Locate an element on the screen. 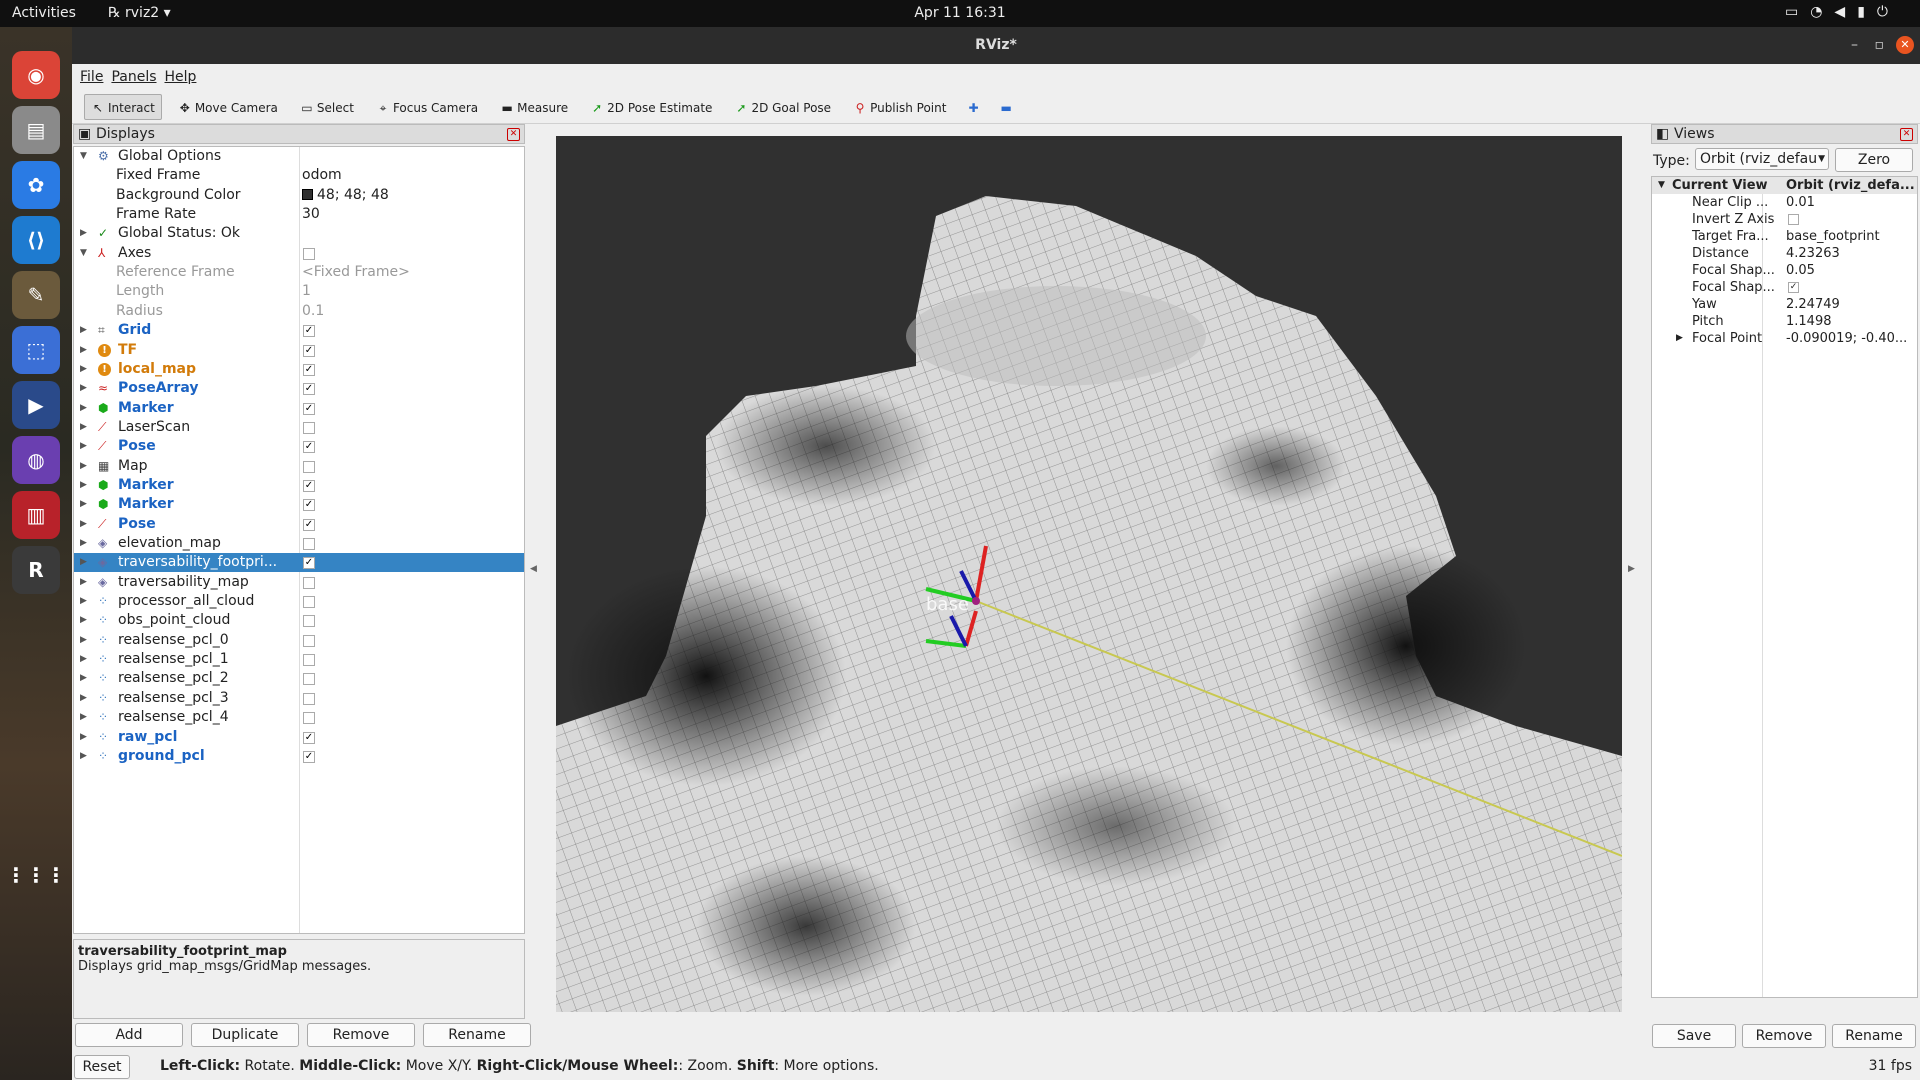  close-icon: ✕ is located at coordinates (1905, 45).